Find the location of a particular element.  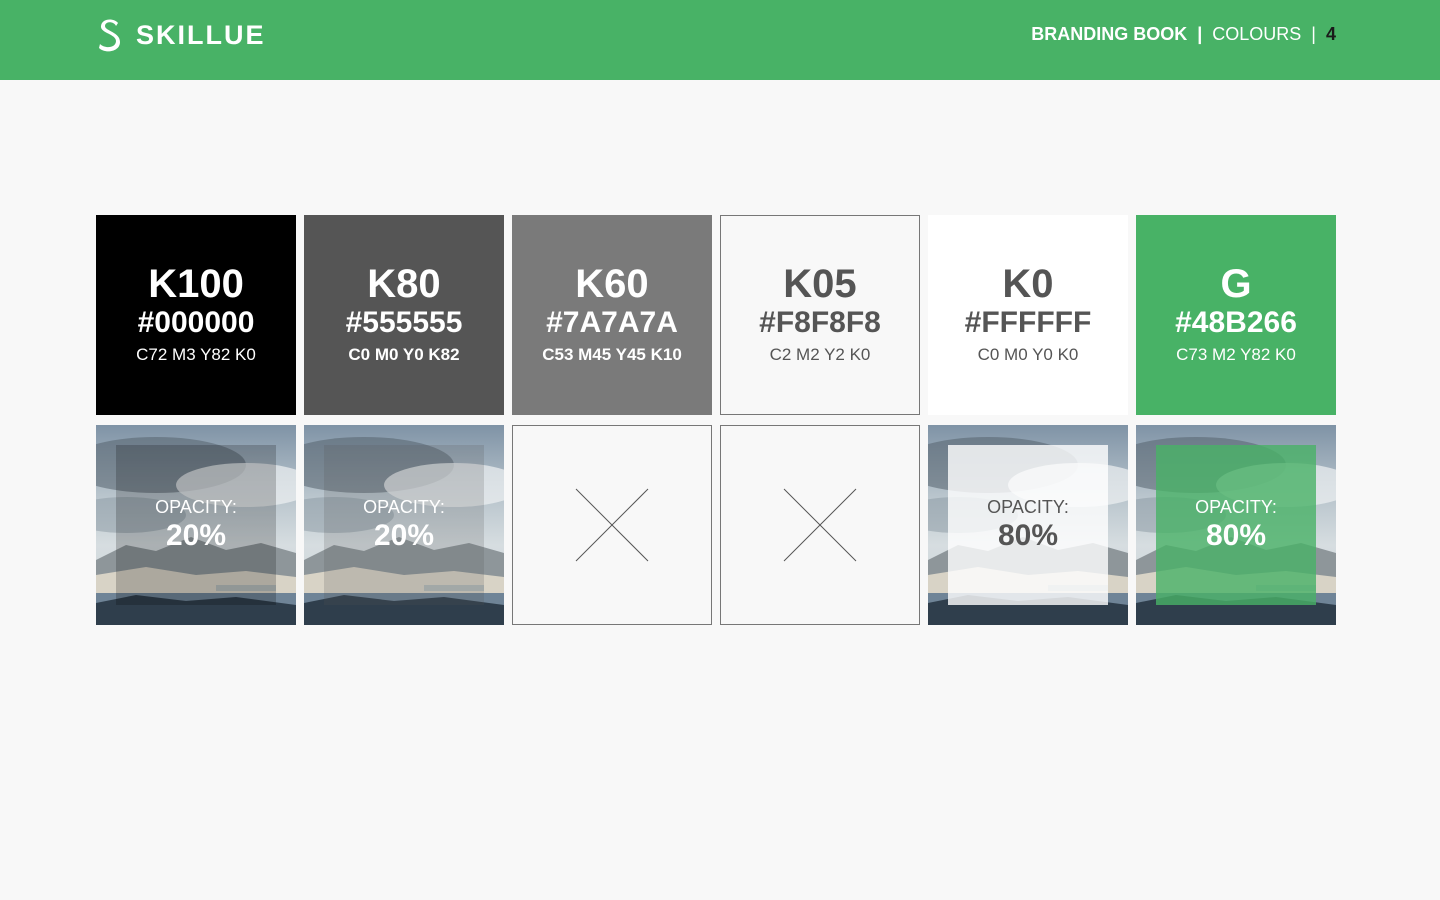

swatch-k0: K0 #FFFFFF C0 M0 Y0 K0 is located at coordinates (1028, 315).